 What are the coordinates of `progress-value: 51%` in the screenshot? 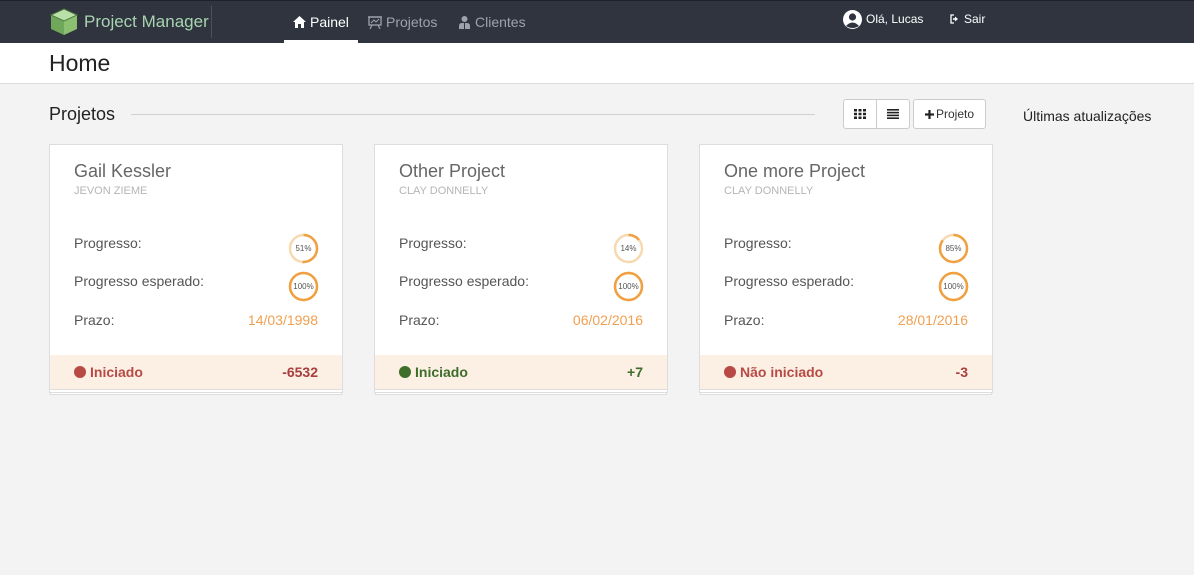 It's located at (303, 248).